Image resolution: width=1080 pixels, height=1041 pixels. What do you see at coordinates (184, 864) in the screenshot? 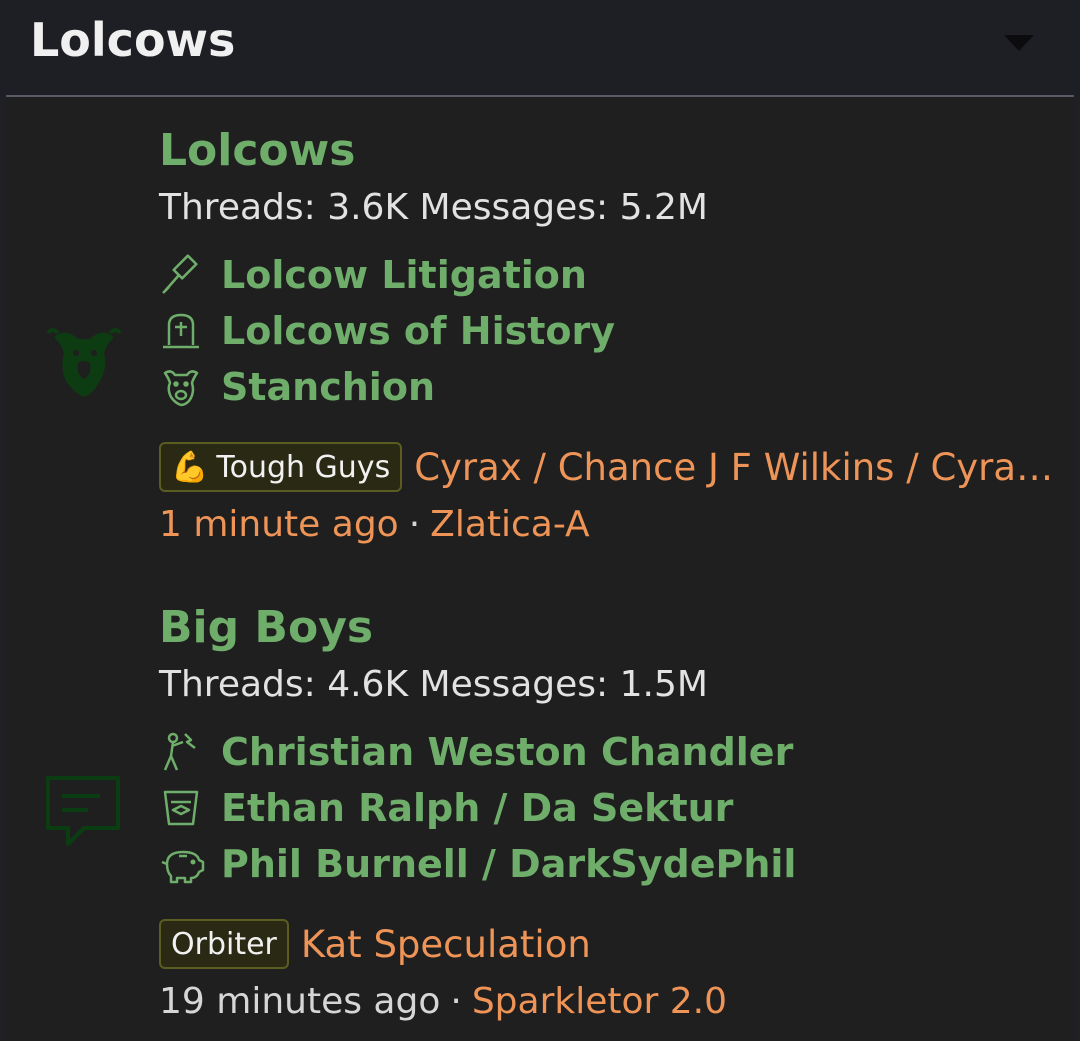
I see `piggy-bank-icon` at bounding box center [184, 864].